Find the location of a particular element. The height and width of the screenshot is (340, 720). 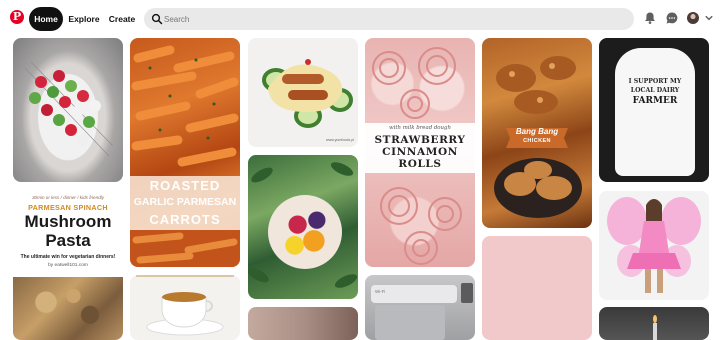

pin-roasted-carrots: ROASTED GARLIC PARMESAN CARROTS is located at coordinates (185, 152).